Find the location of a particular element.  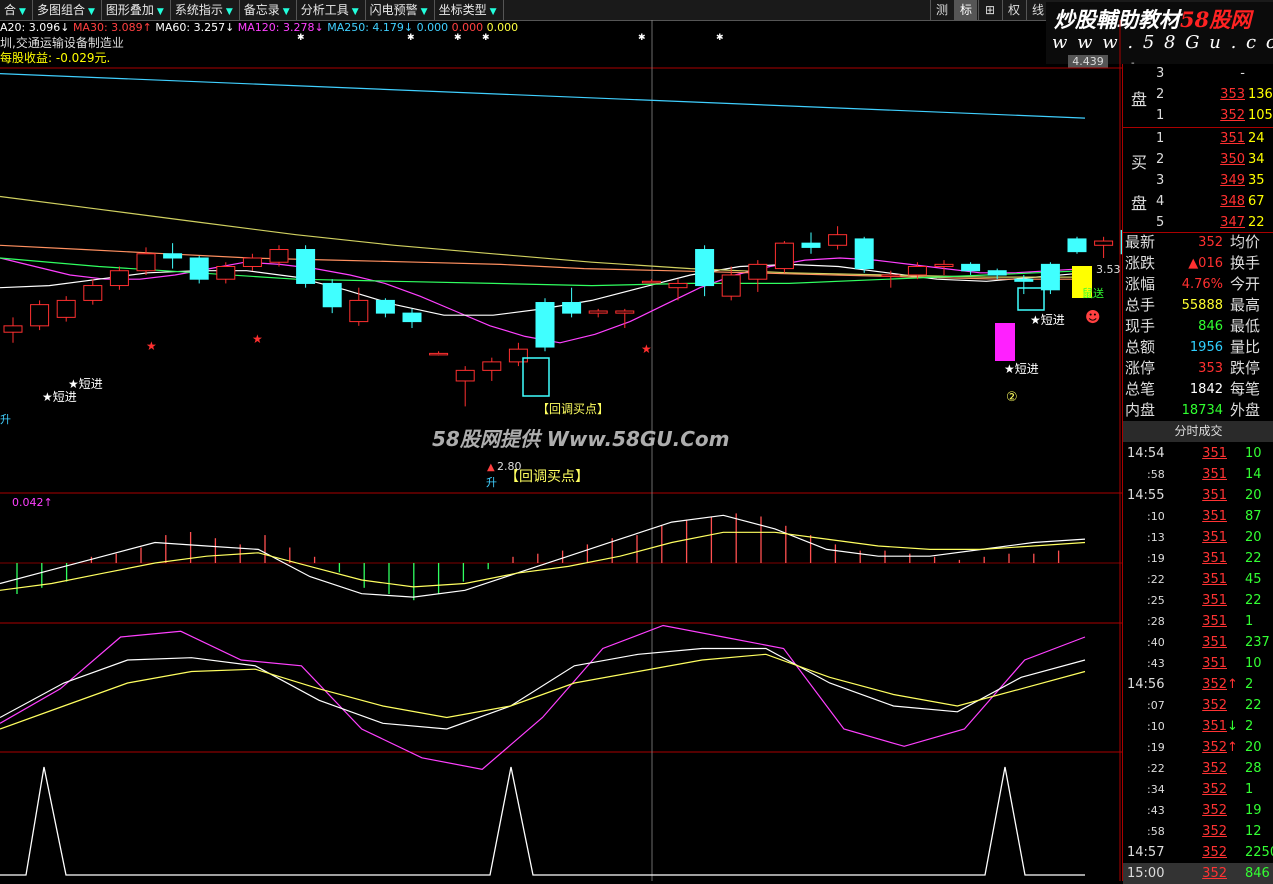

stat-value: 18734 is located at coordinates (1202, 410).